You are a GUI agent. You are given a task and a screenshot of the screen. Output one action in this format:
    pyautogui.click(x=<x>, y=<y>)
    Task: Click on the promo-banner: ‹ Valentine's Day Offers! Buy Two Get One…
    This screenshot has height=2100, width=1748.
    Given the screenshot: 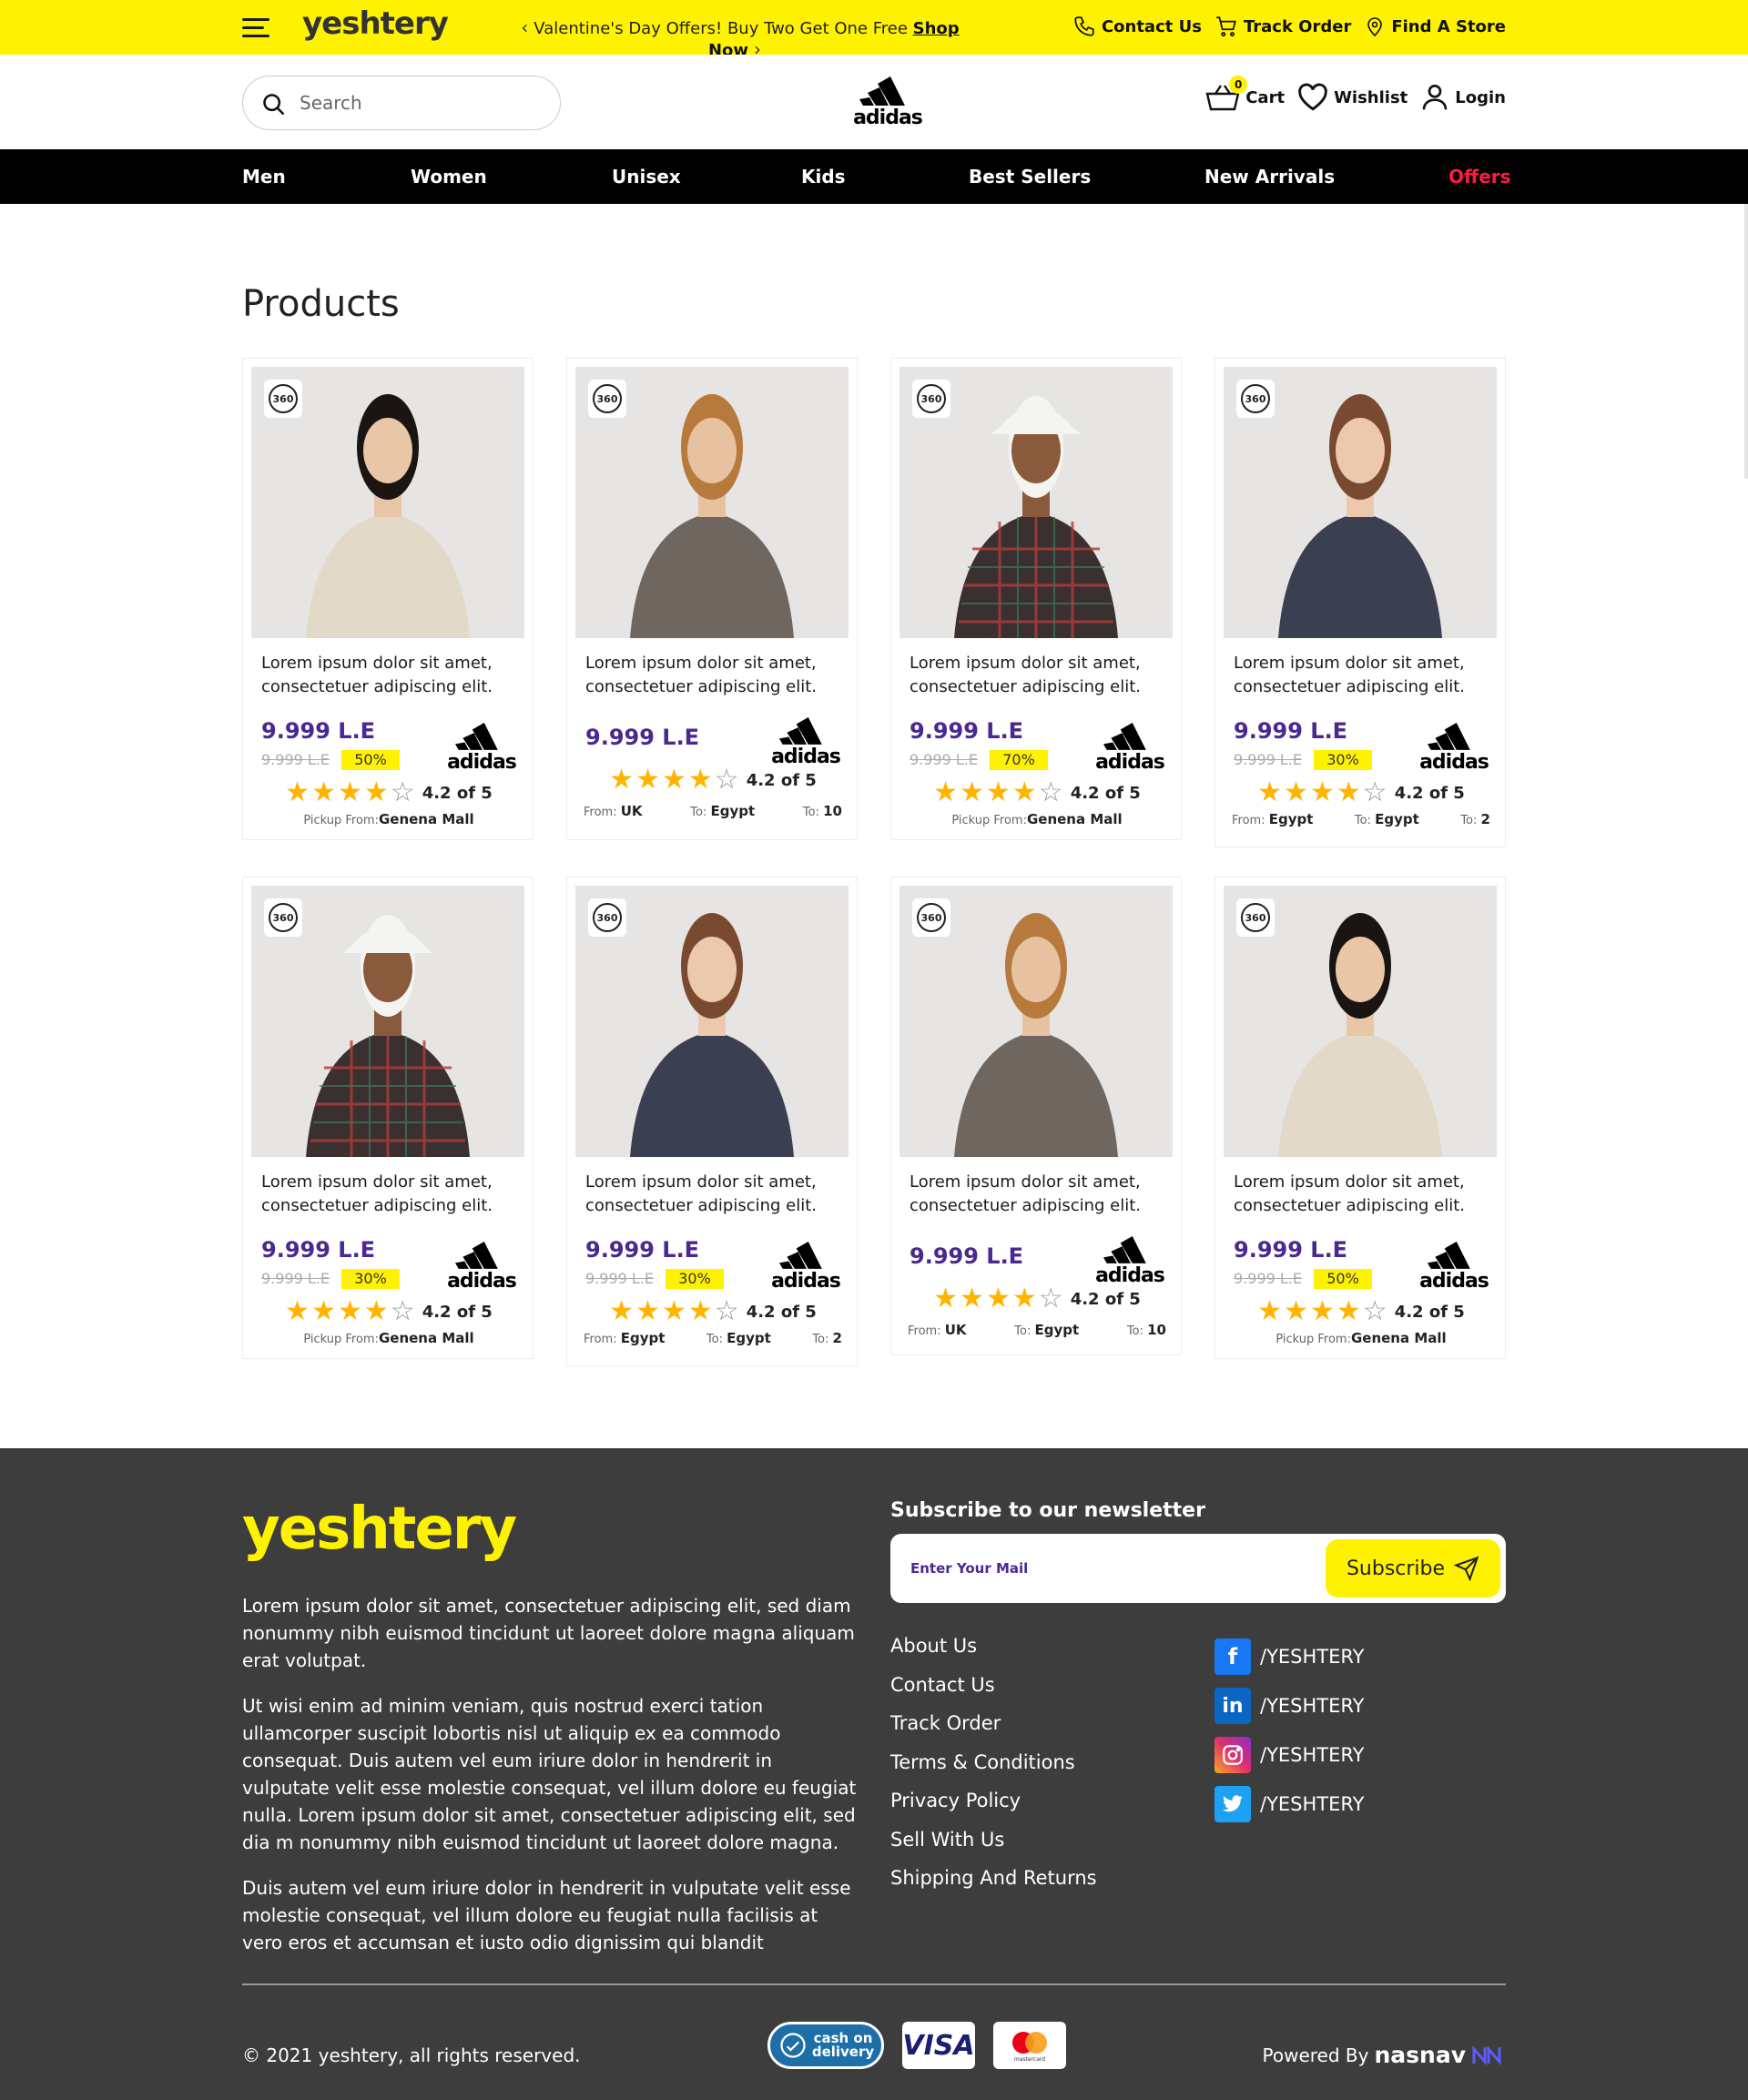 What is the action you would take?
    pyautogui.click(x=737, y=38)
    